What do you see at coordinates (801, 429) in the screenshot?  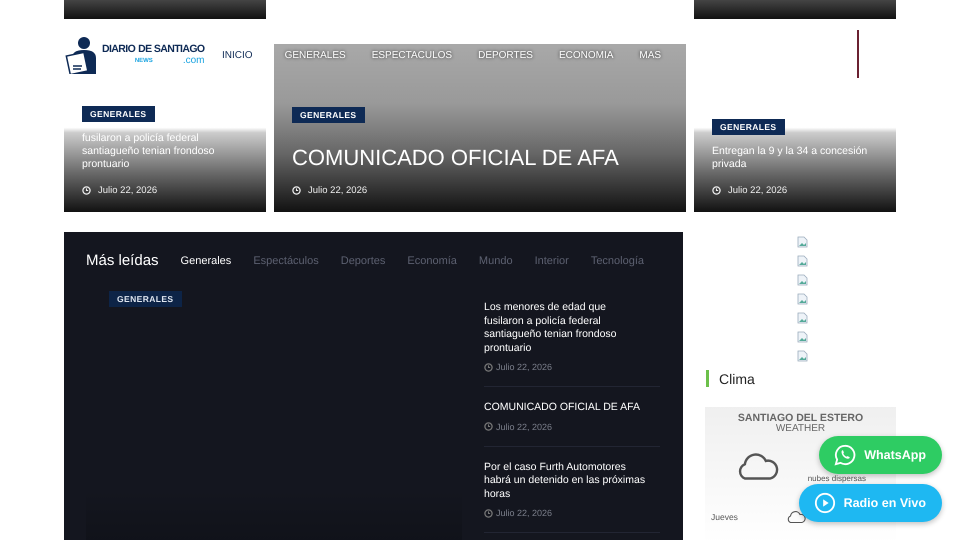 I see `weather-subtitle: WEATHER` at bounding box center [801, 429].